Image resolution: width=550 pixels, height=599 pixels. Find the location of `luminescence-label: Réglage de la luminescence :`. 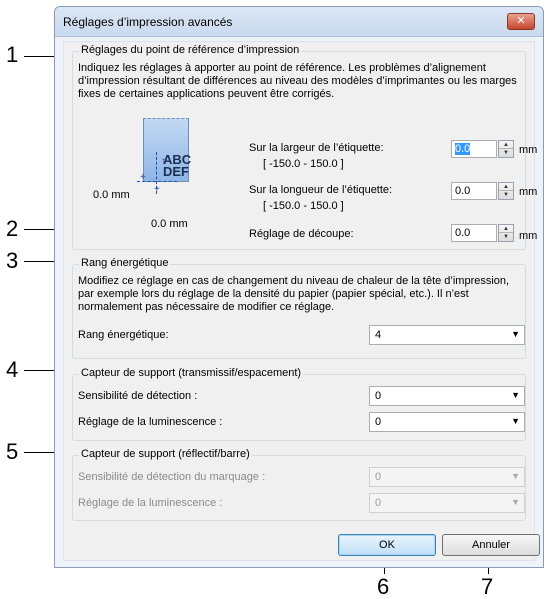

luminescence-label: Réglage de la luminescence : is located at coordinates (150, 422).